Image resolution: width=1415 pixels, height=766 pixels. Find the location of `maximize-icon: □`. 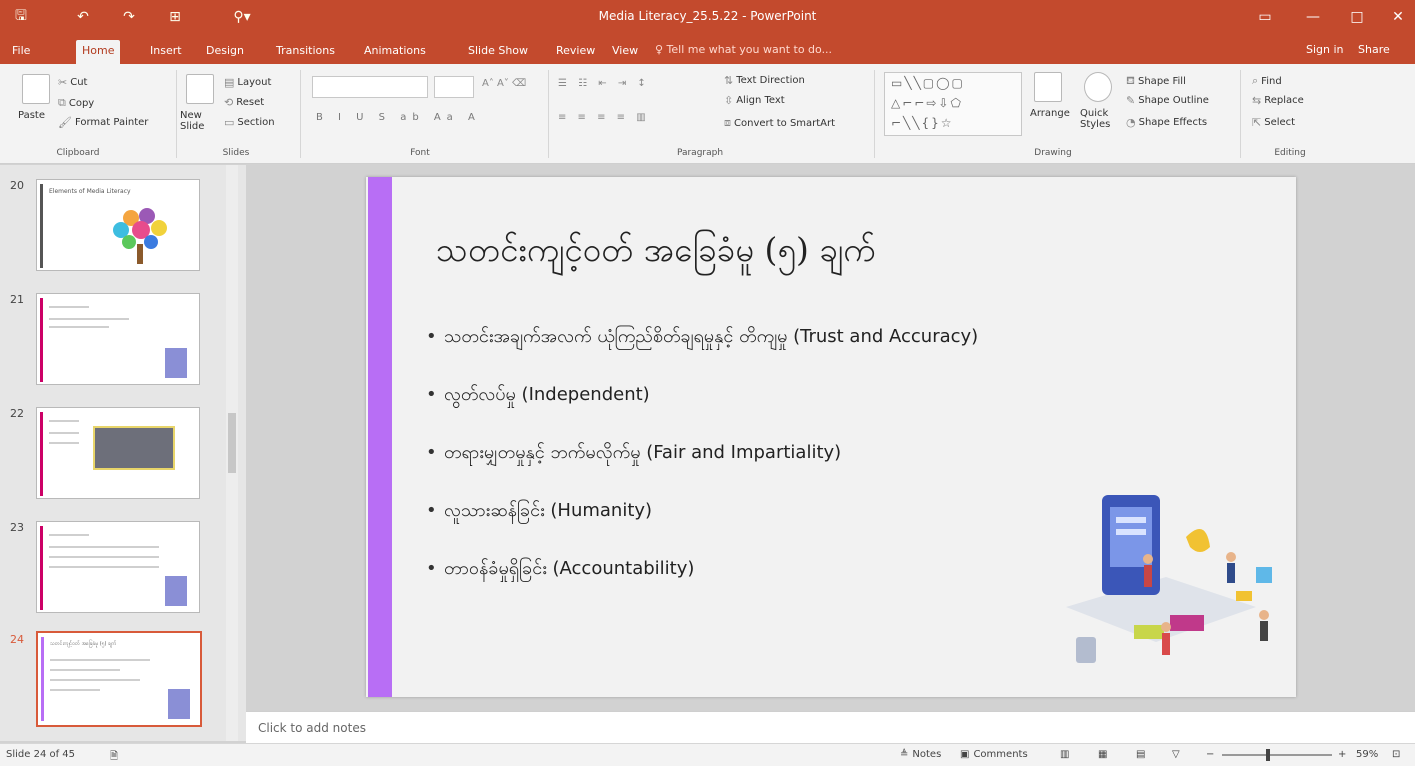

maximize-icon: □ is located at coordinates (1357, 17).